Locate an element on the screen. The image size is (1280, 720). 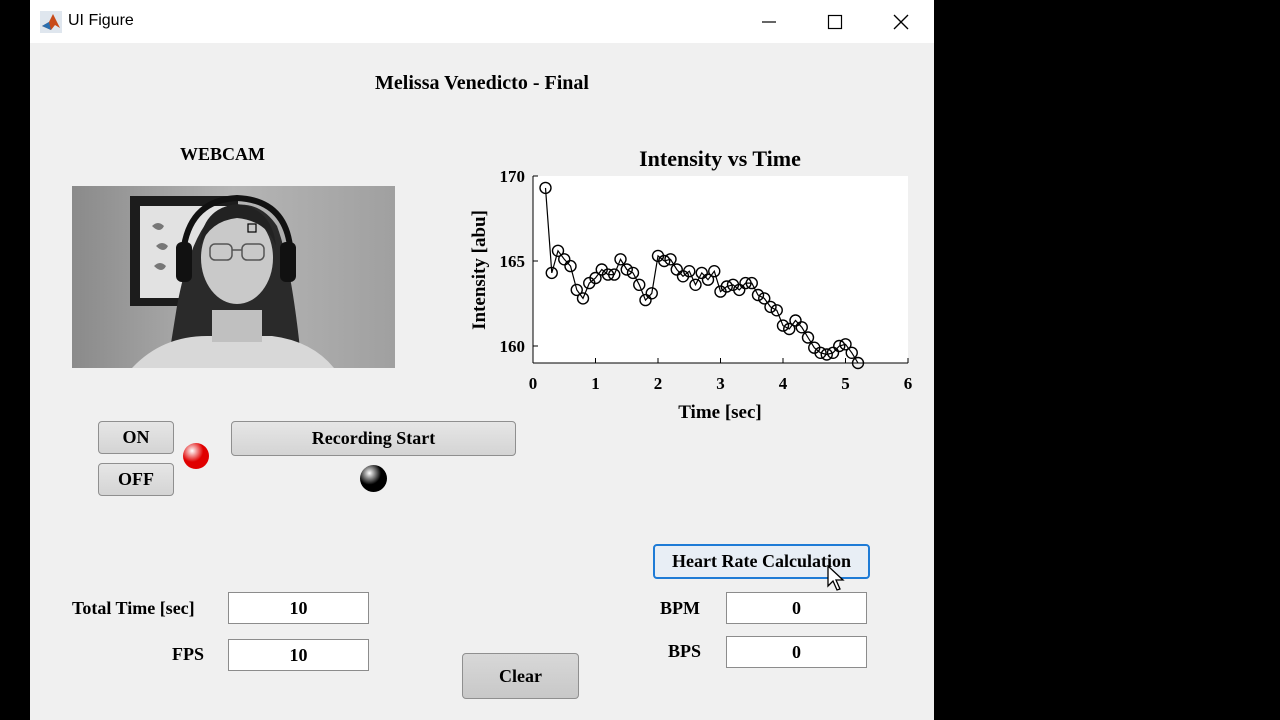
minimize-button is located at coordinates (769, 21).